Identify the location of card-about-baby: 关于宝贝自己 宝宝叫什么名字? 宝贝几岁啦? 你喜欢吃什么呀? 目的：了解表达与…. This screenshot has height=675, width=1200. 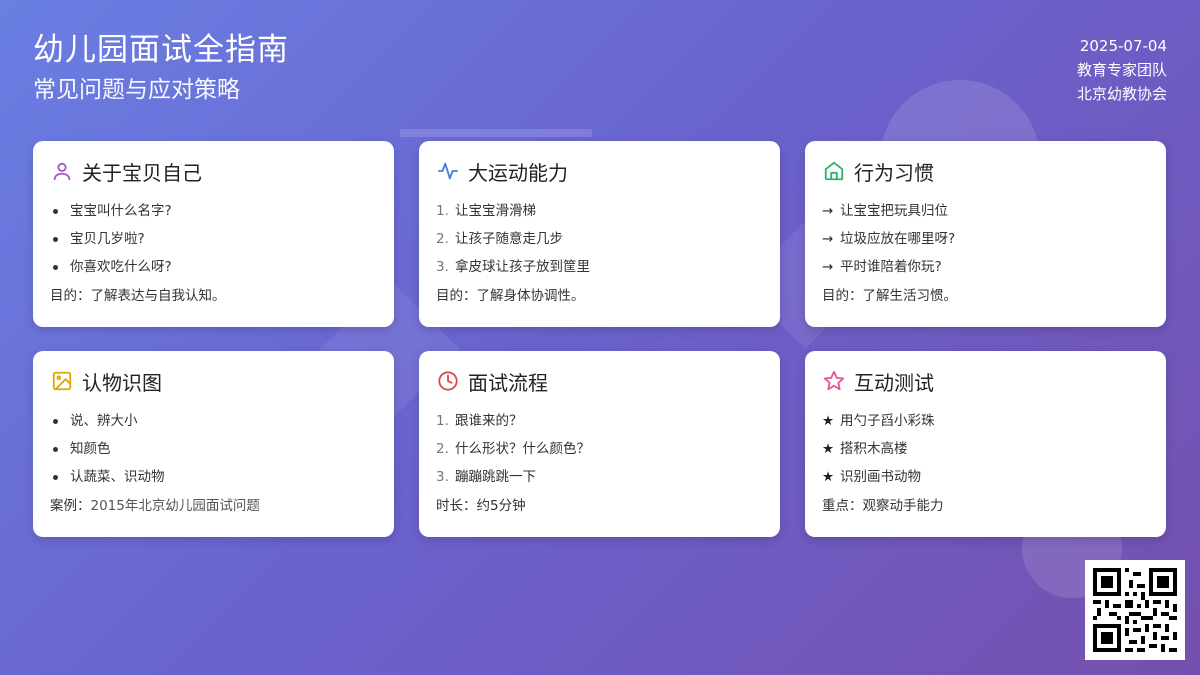
(213, 234).